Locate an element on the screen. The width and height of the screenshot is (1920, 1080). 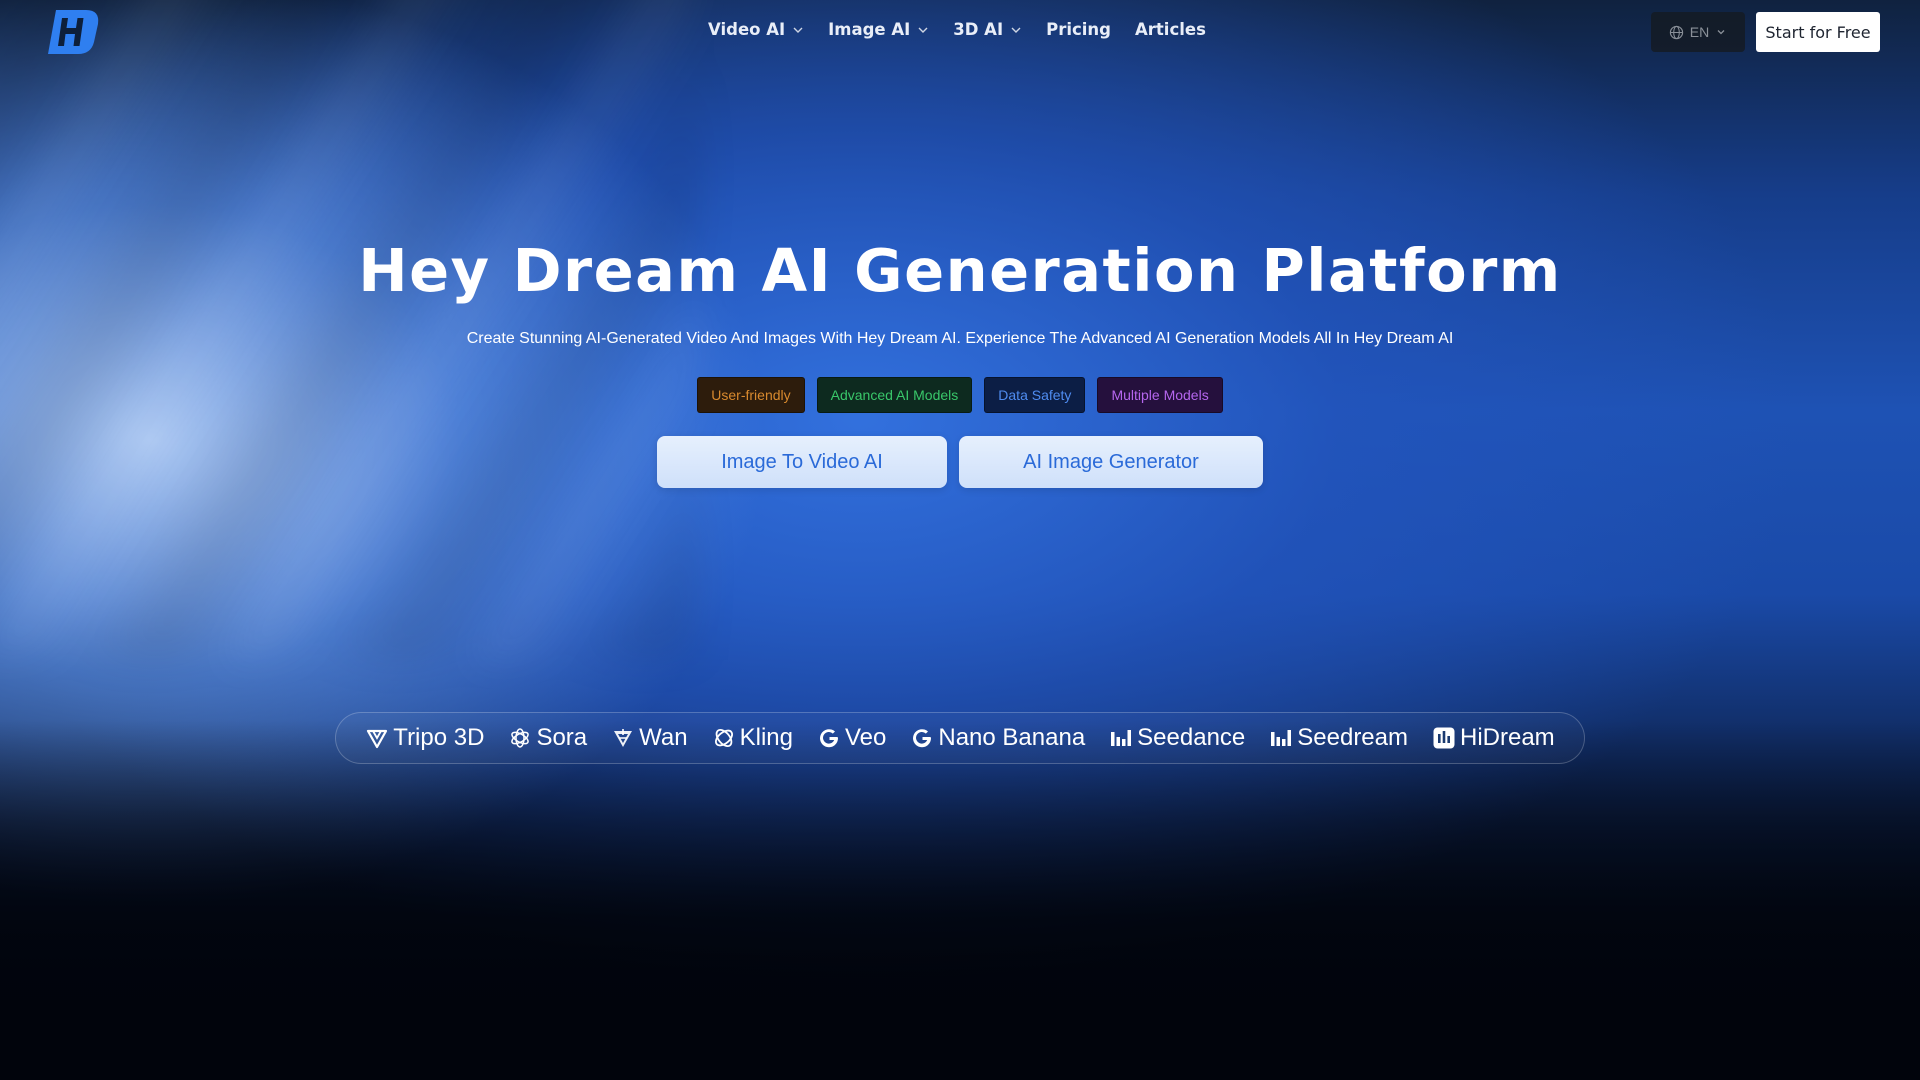
model-seedream: Seedream is located at coordinates (1338, 738).